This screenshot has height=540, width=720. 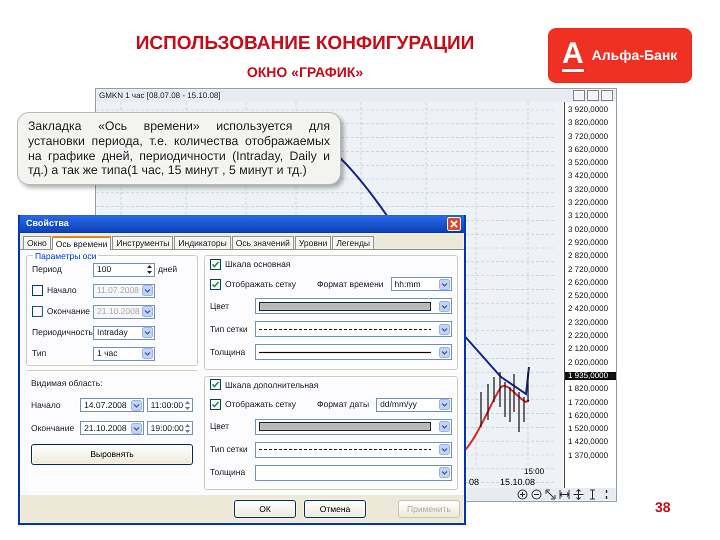 What do you see at coordinates (573, 55) in the screenshot?
I see `logo-letter: А` at bounding box center [573, 55].